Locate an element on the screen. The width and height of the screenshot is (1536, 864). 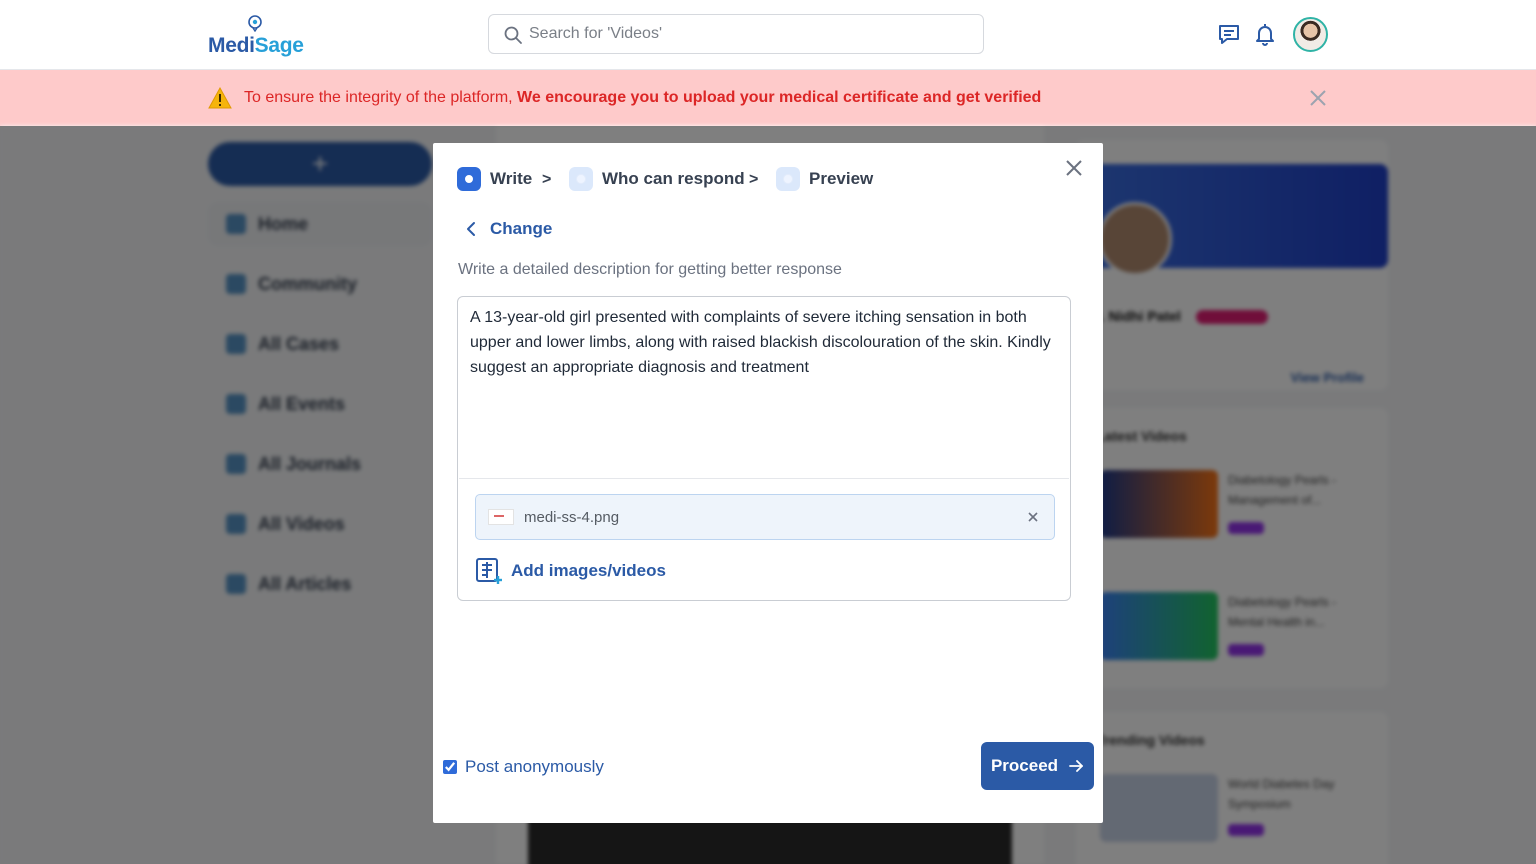
change-button: Change is located at coordinates (507, 229).